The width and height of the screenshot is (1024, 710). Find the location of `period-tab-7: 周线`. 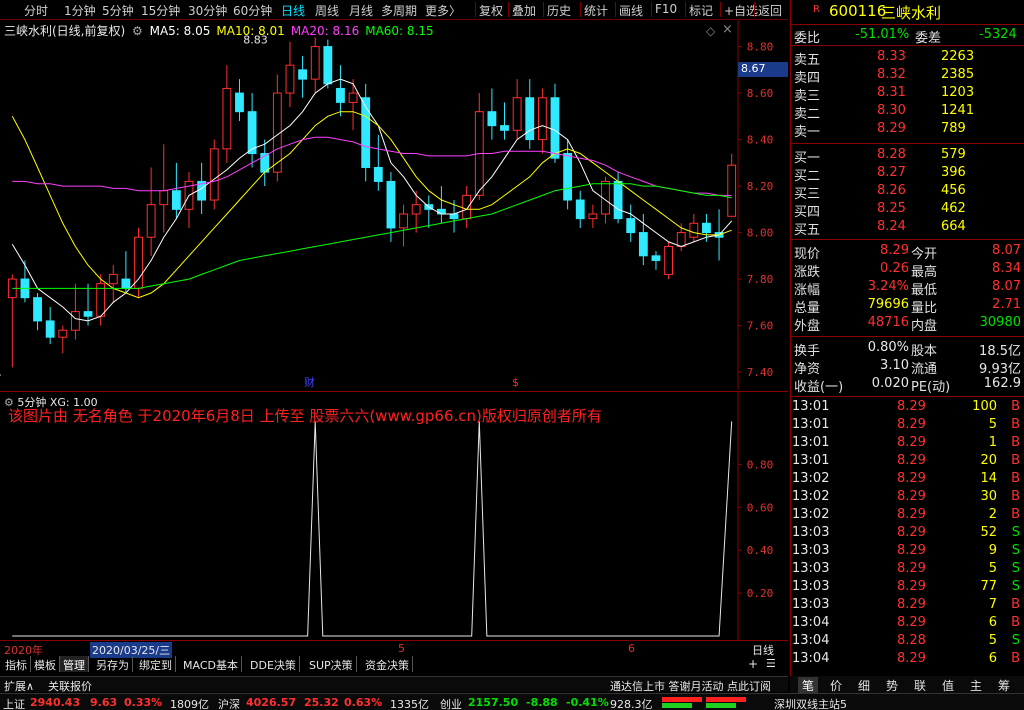

period-tab-7: 周线 is located at coordinates (327, 10).